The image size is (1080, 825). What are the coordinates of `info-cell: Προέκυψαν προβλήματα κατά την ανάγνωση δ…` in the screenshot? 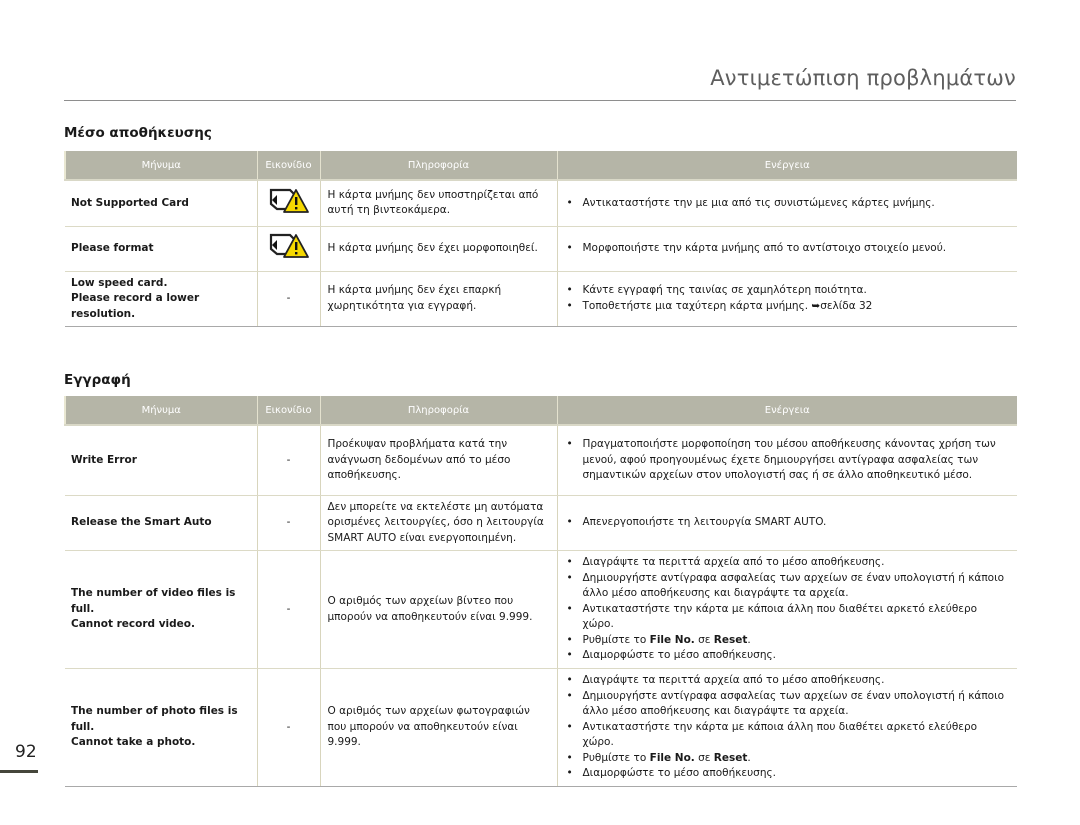 It's located at (438, 460).